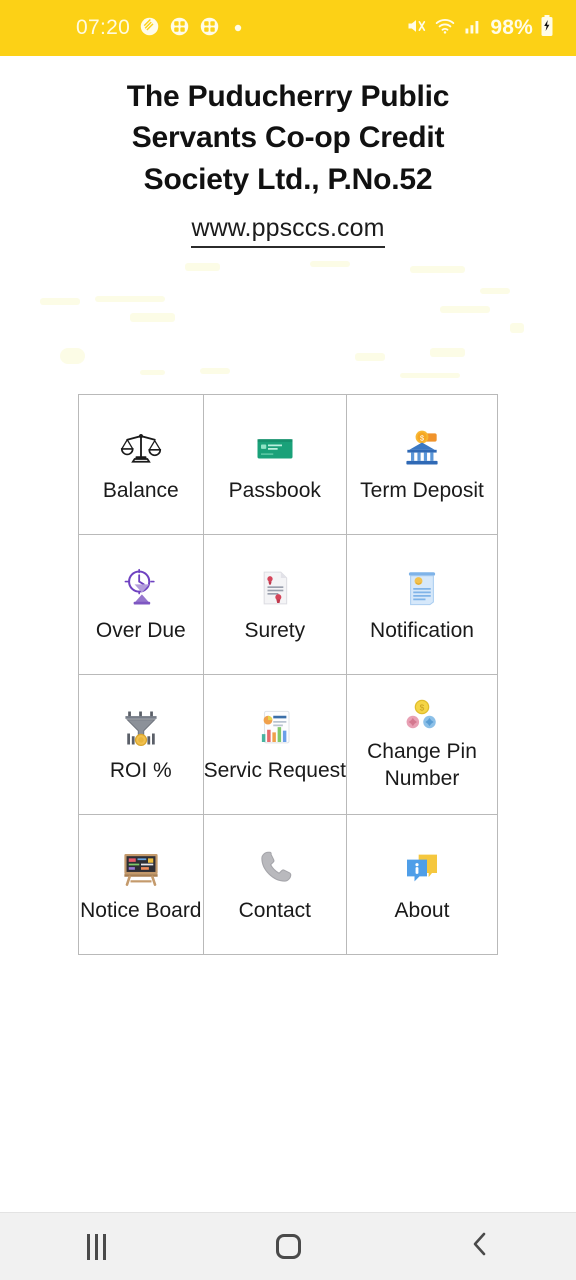 The width and height of the screenshot is (576, 1280). I want to click on leaf-shield-icon, so click(149, 28).